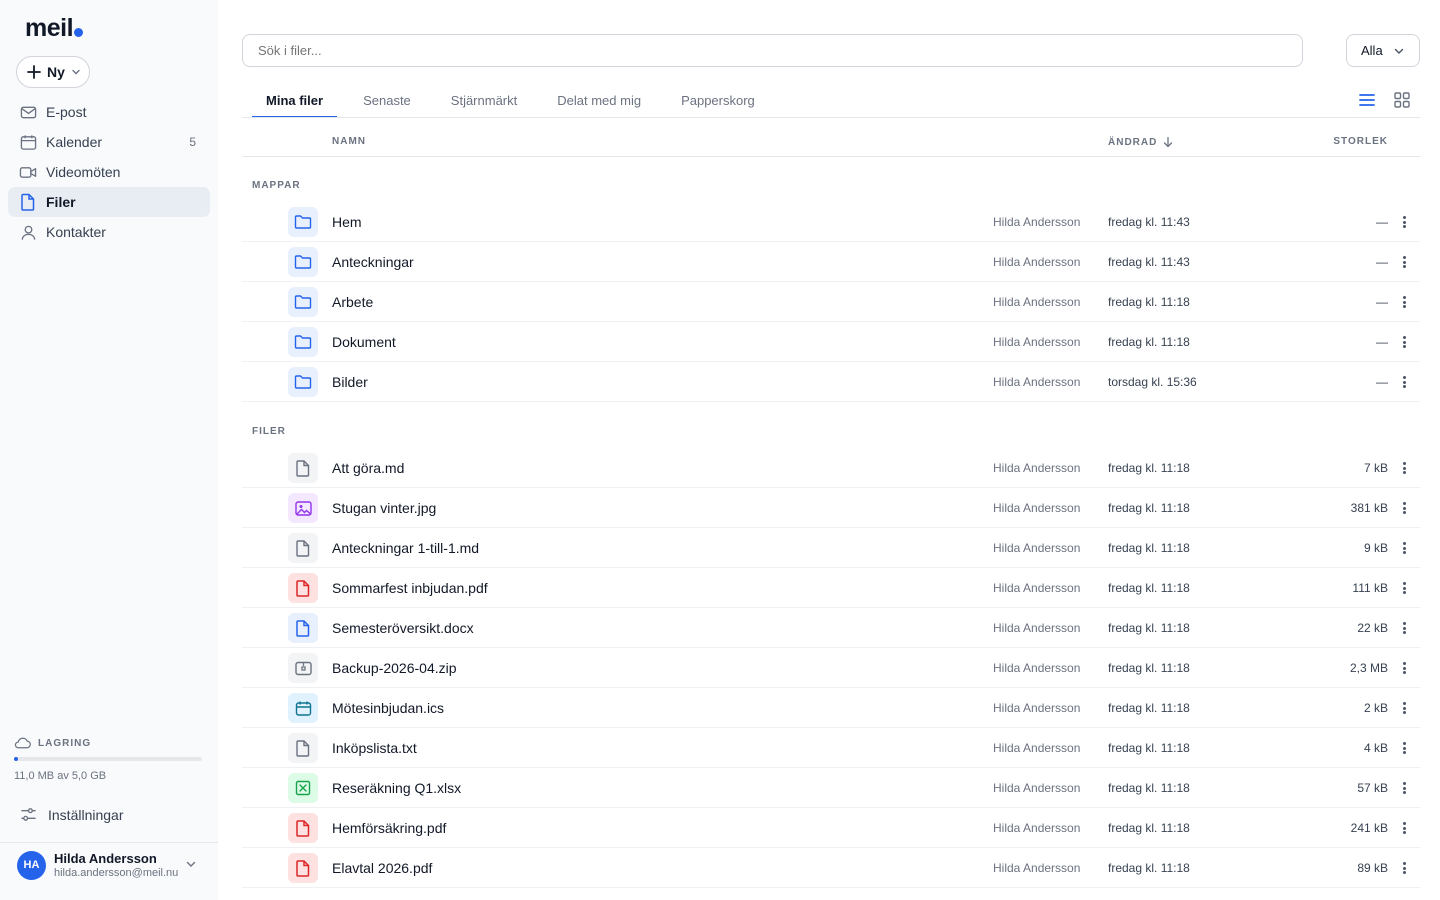 The height and width of the screenshot is (900, 1440). I want to click on item-name: Anteckningar 1-till-1.md, so click(405, 548).